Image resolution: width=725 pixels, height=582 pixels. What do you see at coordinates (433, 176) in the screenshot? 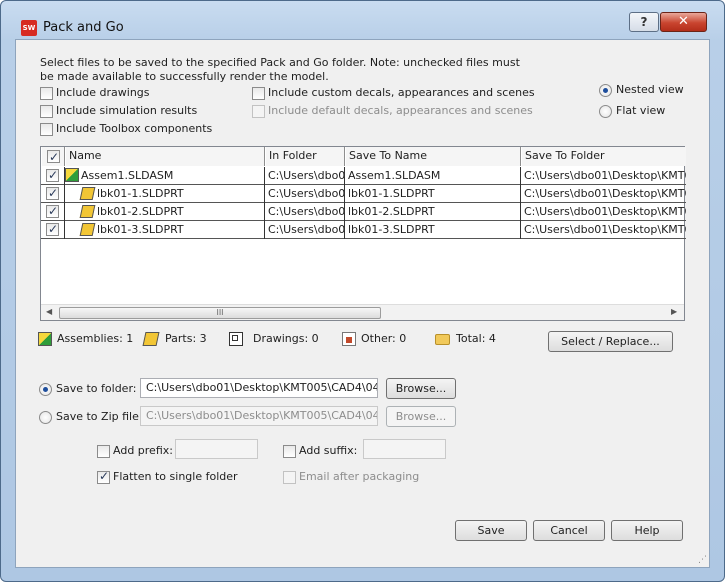
I see `row-save-name: Assem1.SLDASM` at bounding box center [433, 176].